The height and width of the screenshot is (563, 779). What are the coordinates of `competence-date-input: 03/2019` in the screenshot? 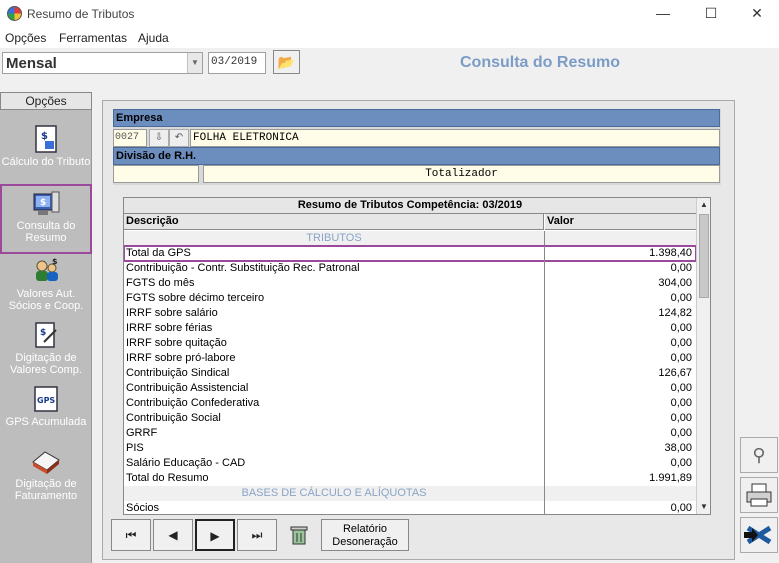 It's located at (237, 63).